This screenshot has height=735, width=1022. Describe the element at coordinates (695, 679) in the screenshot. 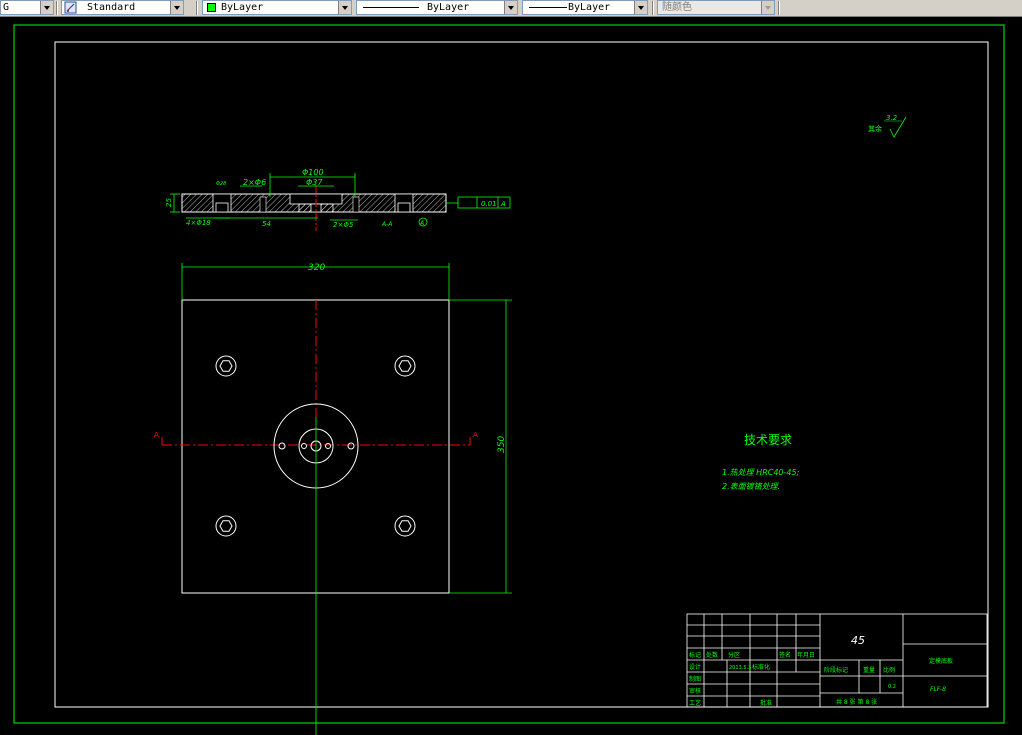

I see `tb-row-draw: 制图` at that location.